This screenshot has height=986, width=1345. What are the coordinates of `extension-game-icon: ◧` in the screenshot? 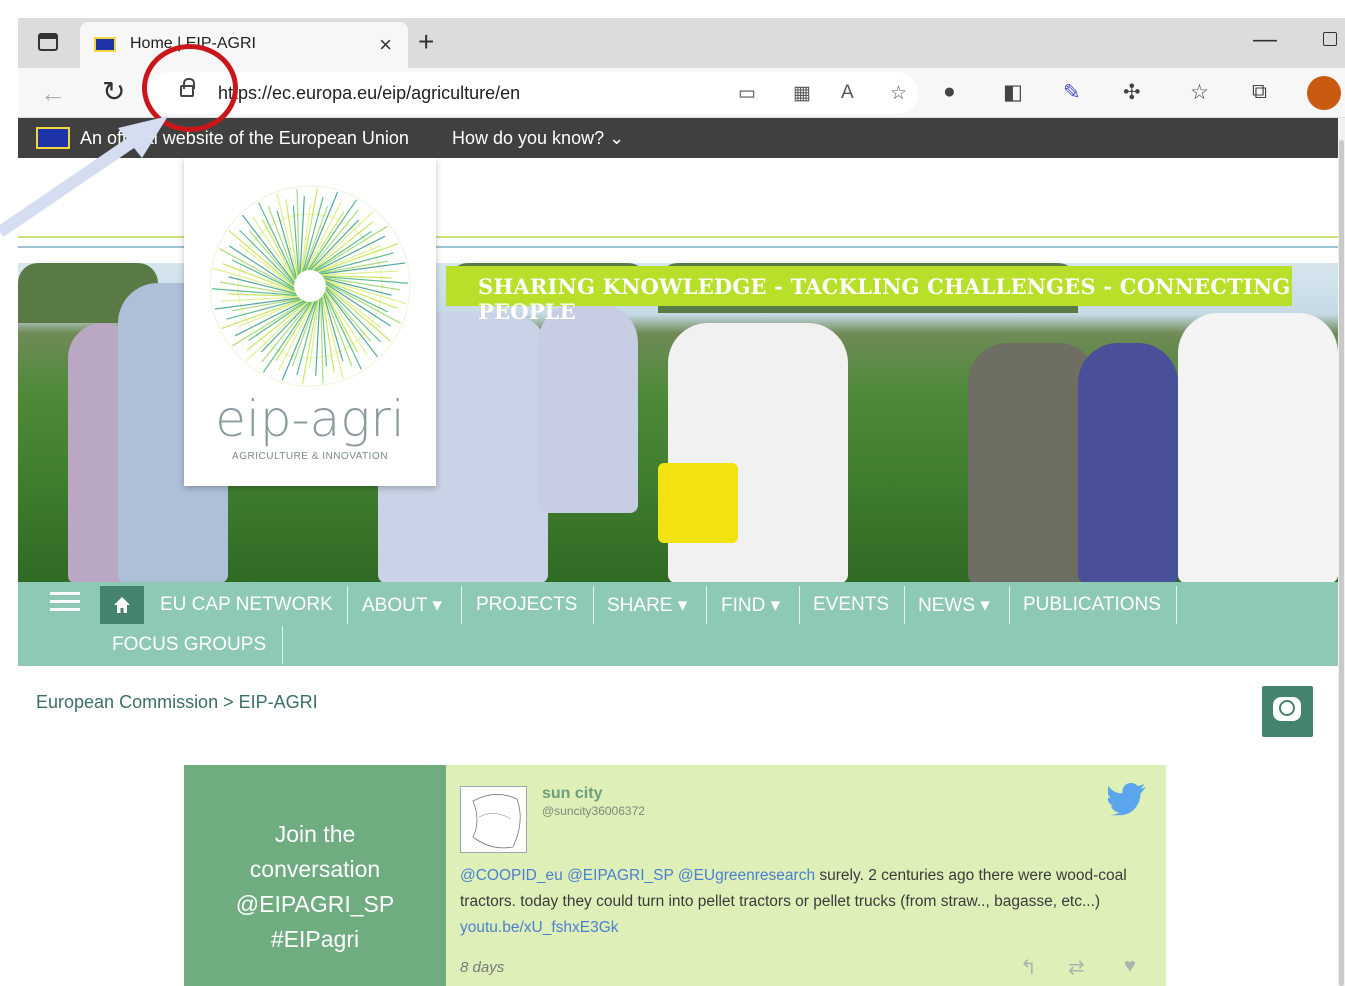 It's located at (1013, 92).